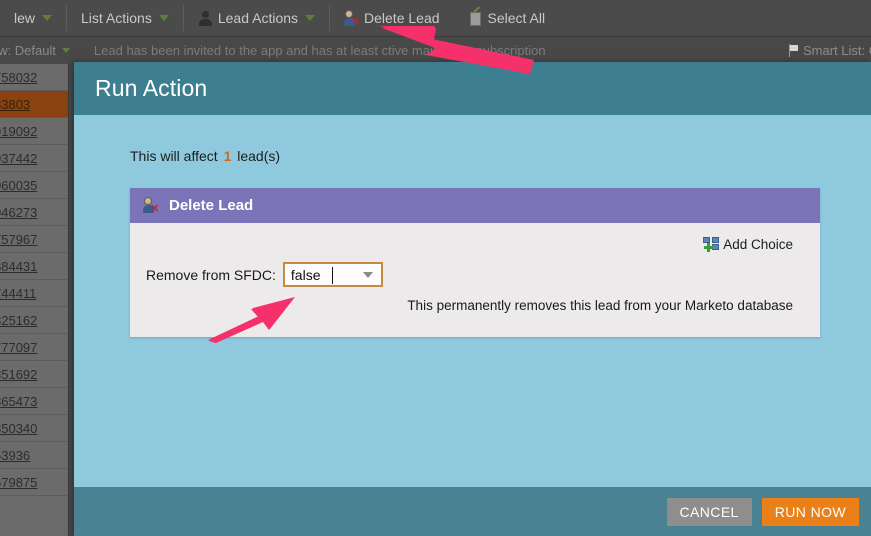  What do you see at coordinates (18, 482) in the screenshot?
I see `lead-id: 679875` at bounding box center [18, 482].